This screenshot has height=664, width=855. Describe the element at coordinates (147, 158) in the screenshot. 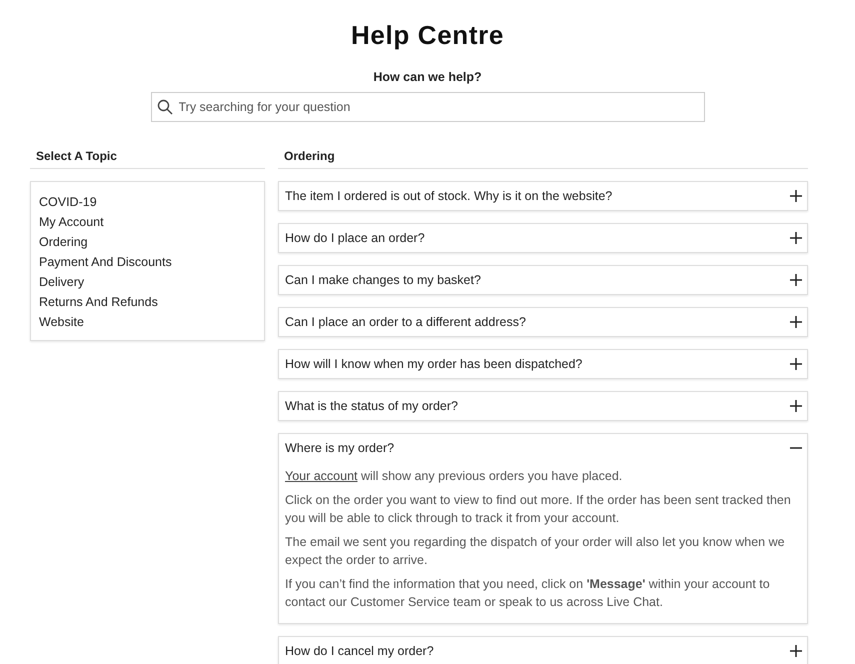

I see `sidebar-heading: Select A Topic` at that location.